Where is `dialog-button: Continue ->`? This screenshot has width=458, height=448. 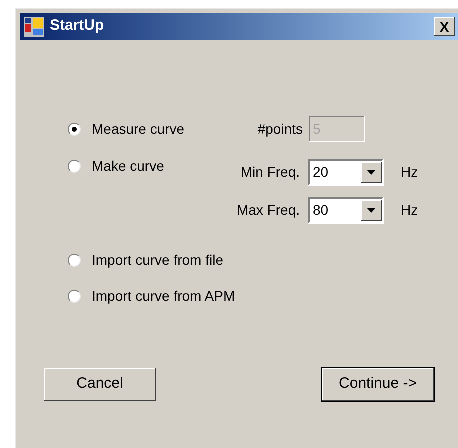 dialog-button: Continue -> is located at coordinates (378, 384).